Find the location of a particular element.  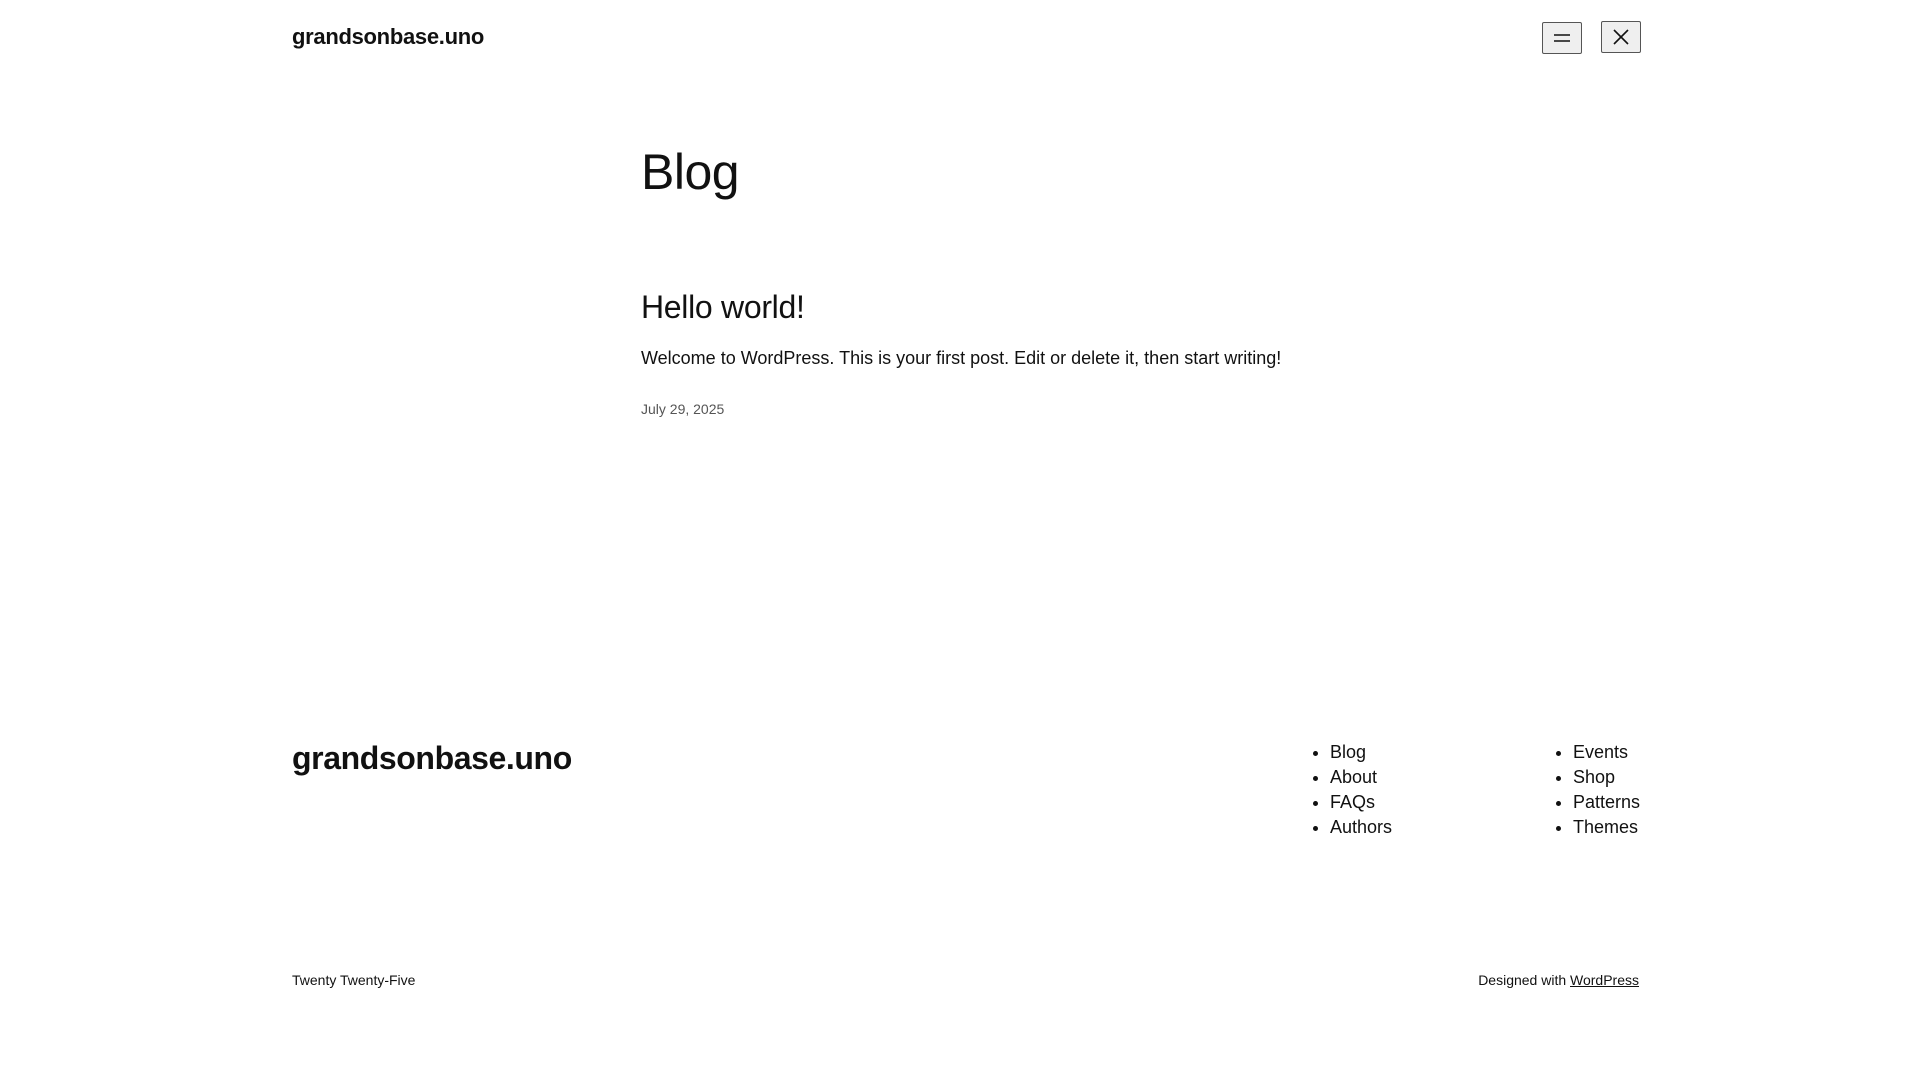

footer-credit-prefix: Designed with is located at coordinates (1522, 980).